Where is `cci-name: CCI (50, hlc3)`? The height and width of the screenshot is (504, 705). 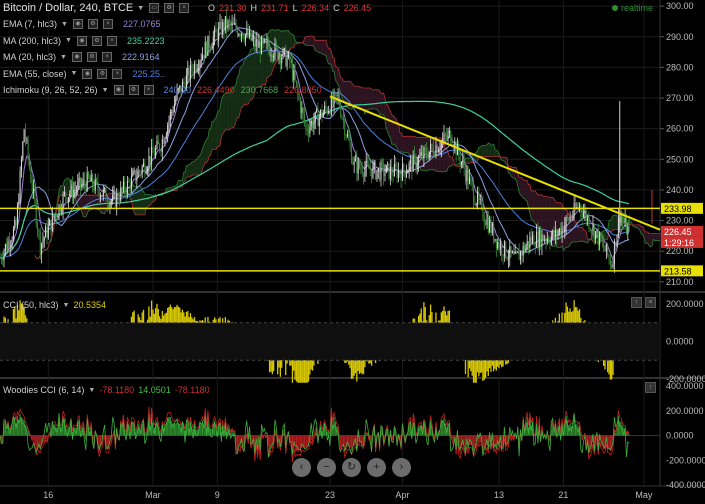 cci-name: CCI (50, hlc3) is located at coordinates (31, 305).